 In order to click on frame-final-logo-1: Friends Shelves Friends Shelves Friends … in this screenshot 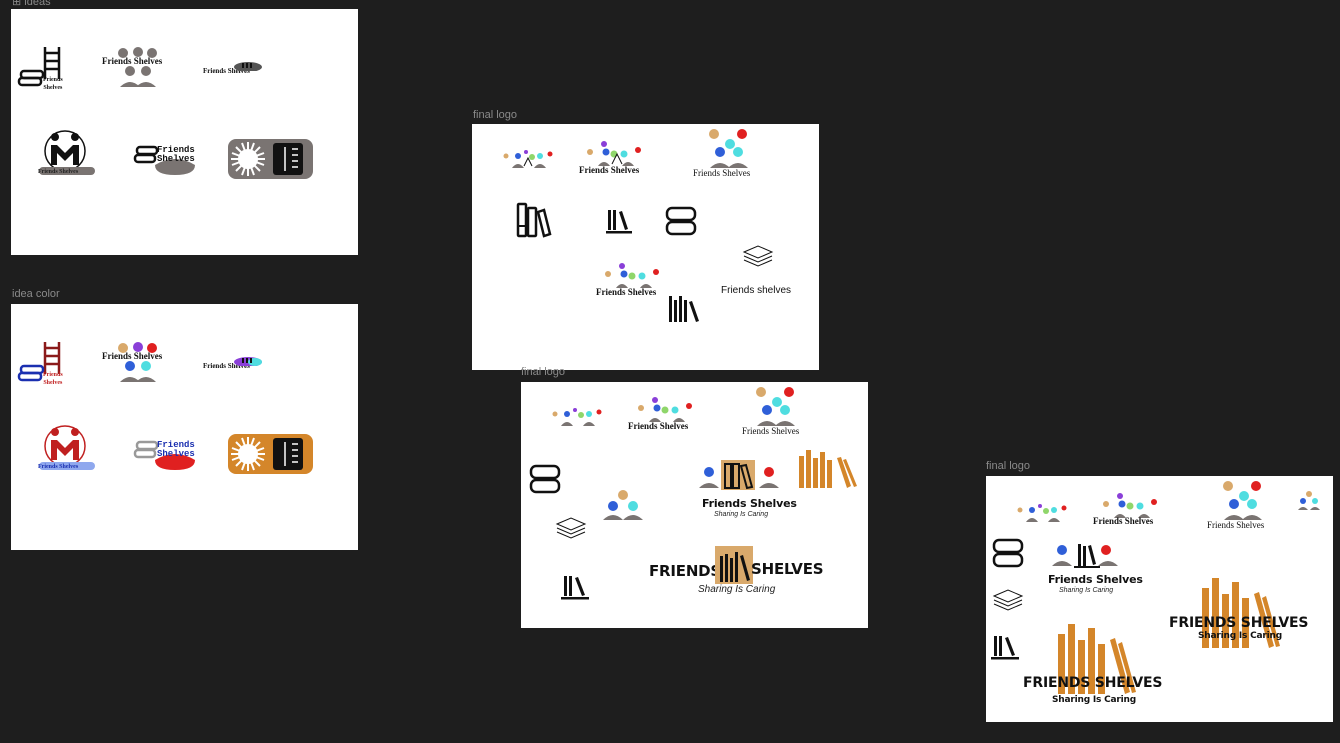, I will do `click(645, 247)`.